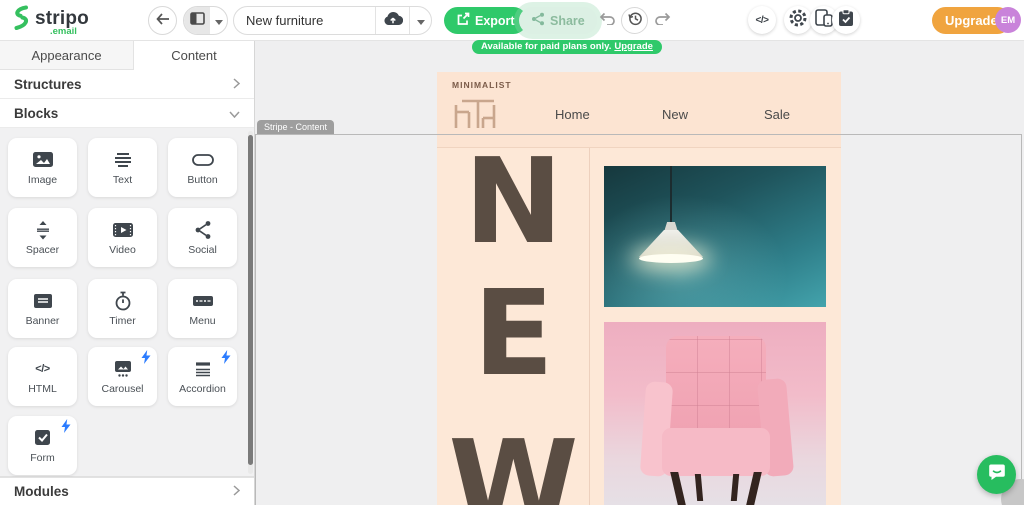 The image size is (1024, 505). I want to click on banner-icon, so click(43, 301).